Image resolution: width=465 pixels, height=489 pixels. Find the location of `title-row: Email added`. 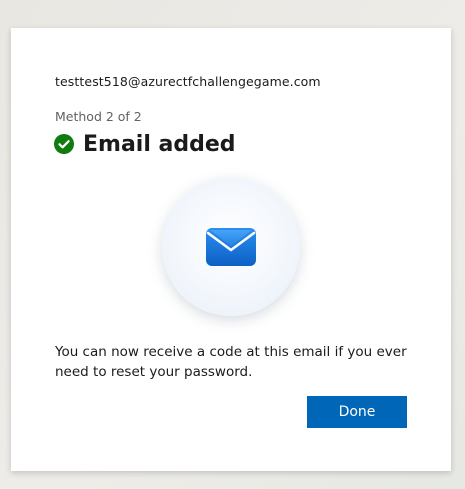

title-row: Email added is located at coordinates (145, 144).